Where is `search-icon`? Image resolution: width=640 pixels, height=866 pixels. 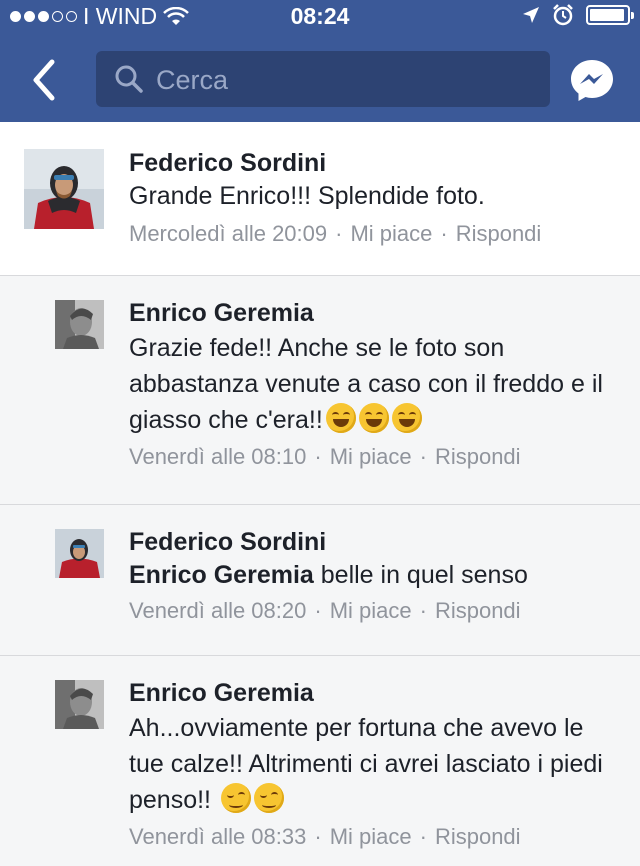
search-icon is located at coordinates (129, 79).